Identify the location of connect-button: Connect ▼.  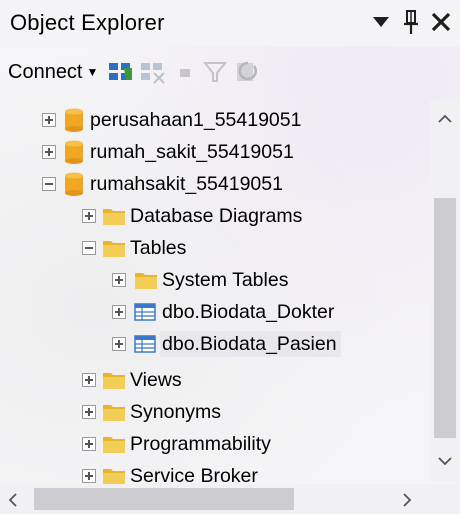
(53, 72).